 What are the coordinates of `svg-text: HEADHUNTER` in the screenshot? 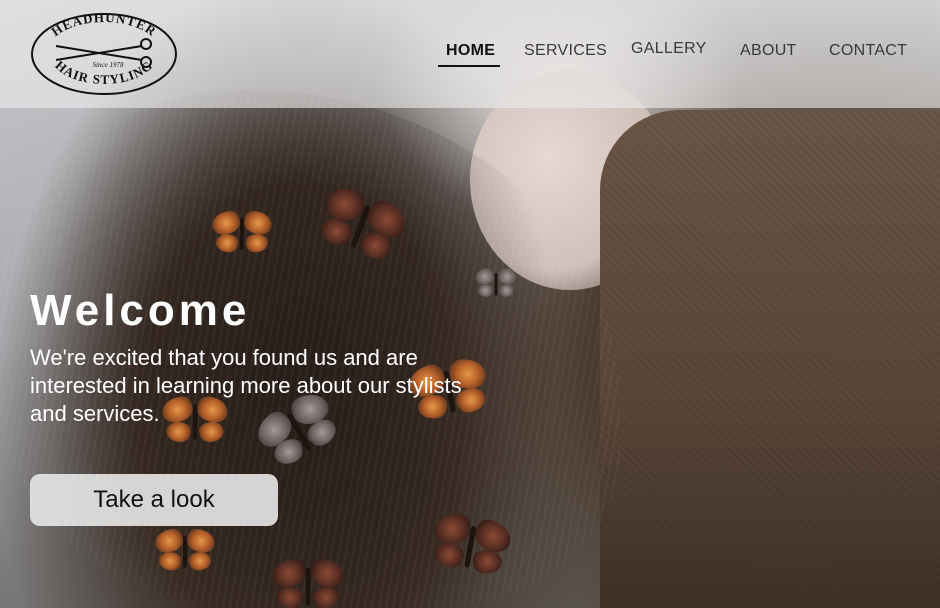 It's located at (104, 25).